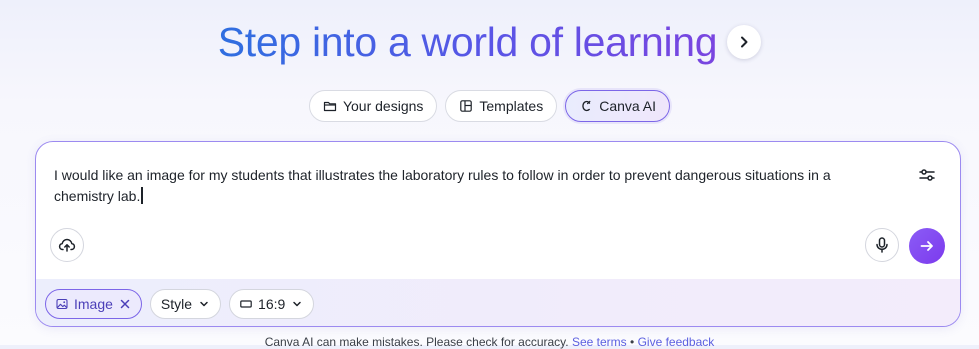 The height and width of the screenshot is (349, 979). What do you see at coordinates (676, 342) in the screenshot?
I see `give-feedback-link: Give feedback` at bounding box center [676, 342].